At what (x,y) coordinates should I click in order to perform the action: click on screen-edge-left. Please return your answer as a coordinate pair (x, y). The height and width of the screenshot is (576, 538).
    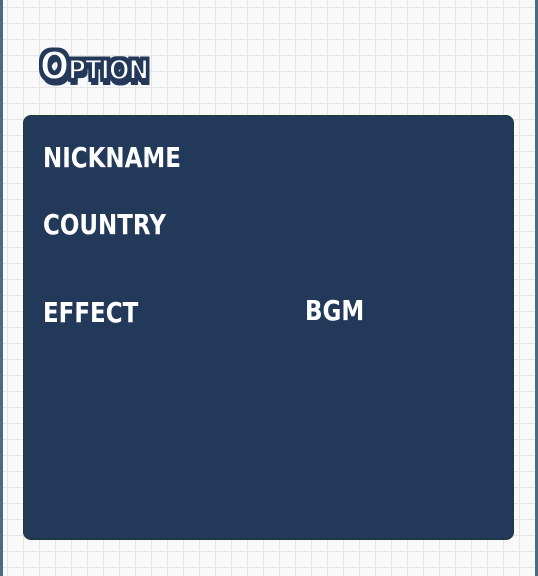
    Looking at the image, I should click on (1, 288).